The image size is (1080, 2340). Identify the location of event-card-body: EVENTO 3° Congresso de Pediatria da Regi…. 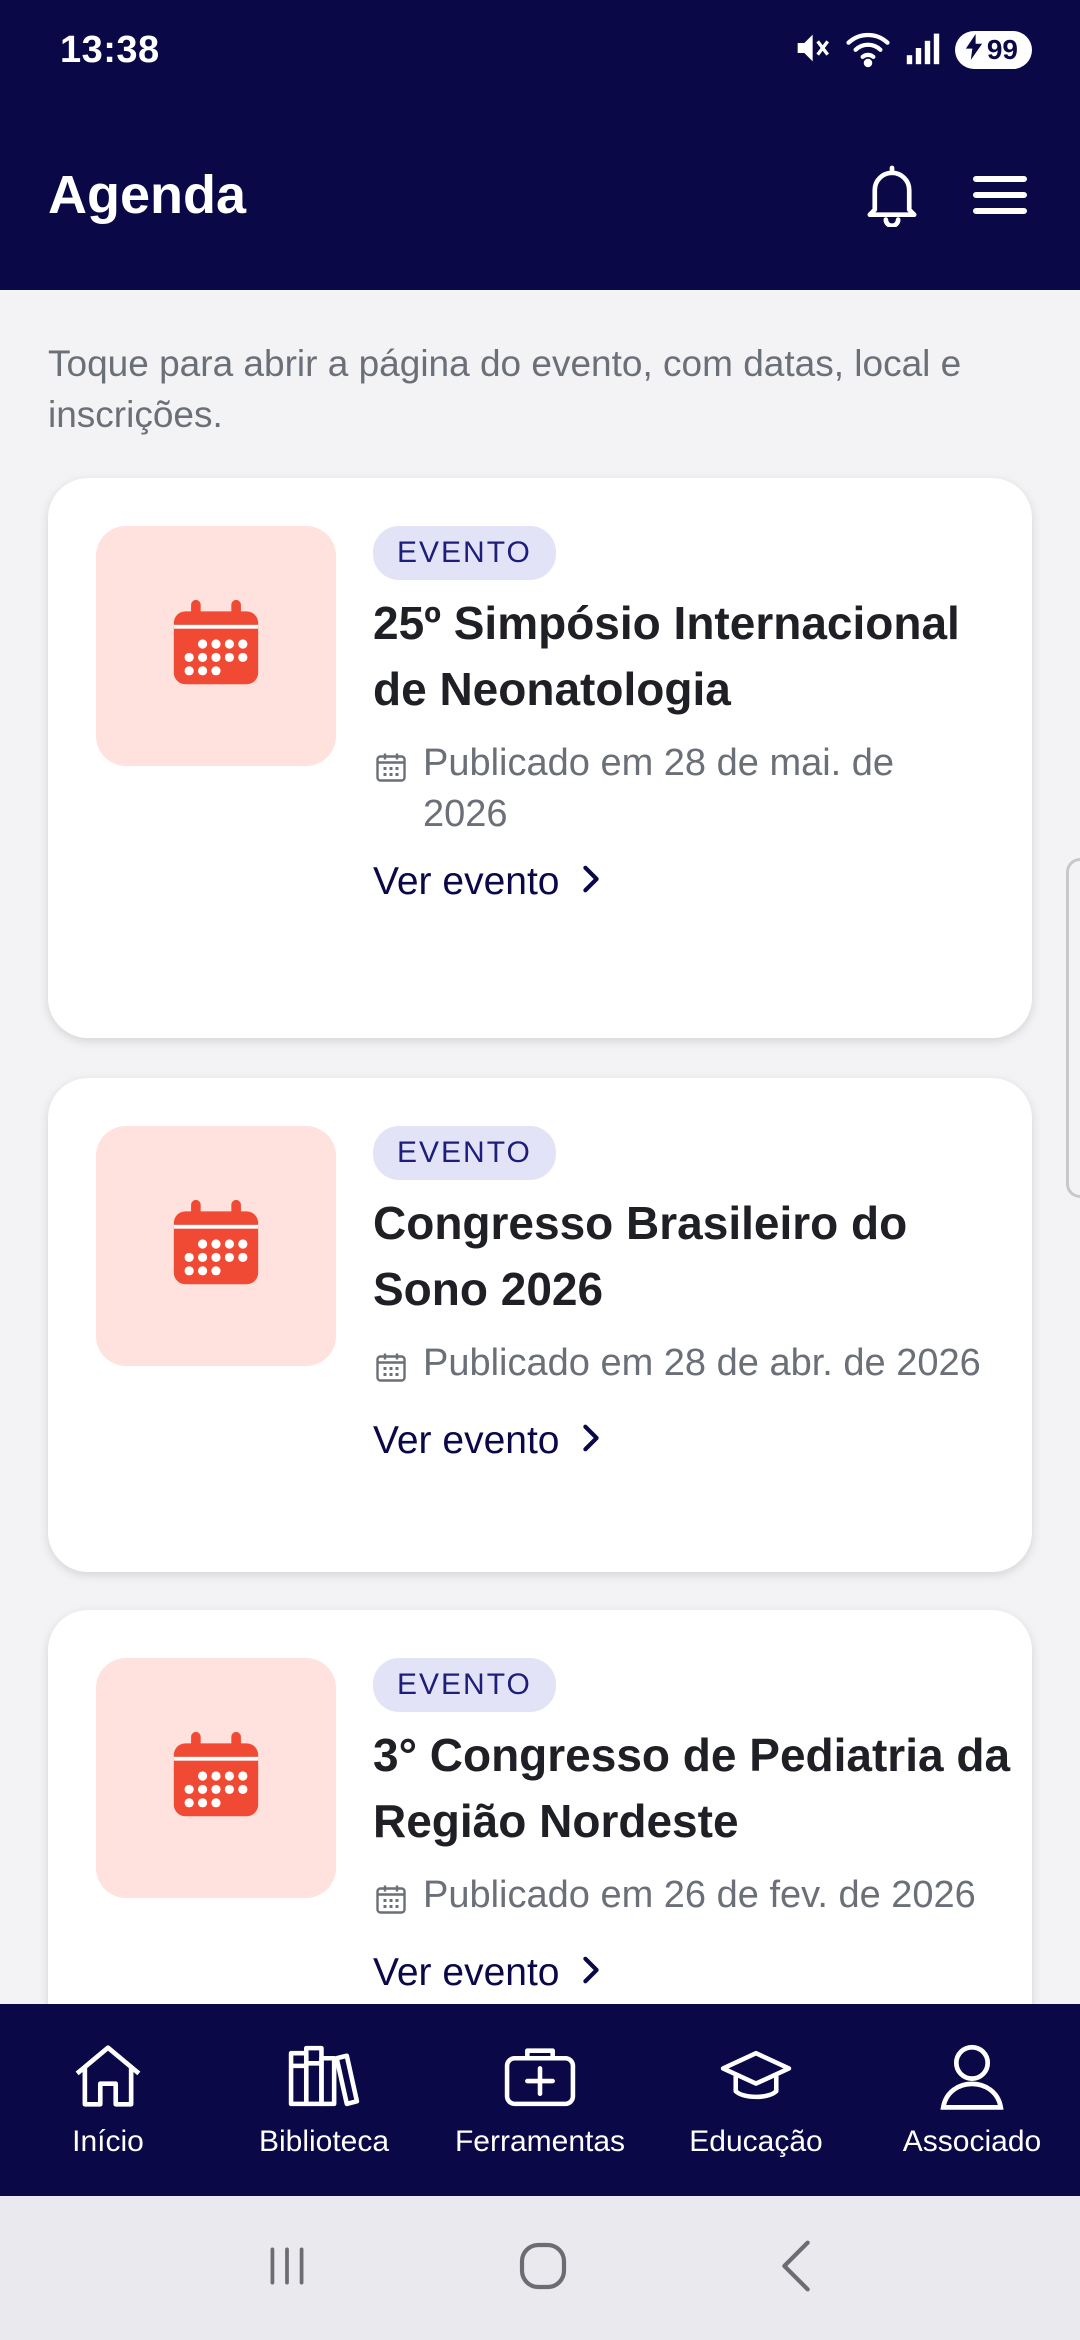
(703, 1826).